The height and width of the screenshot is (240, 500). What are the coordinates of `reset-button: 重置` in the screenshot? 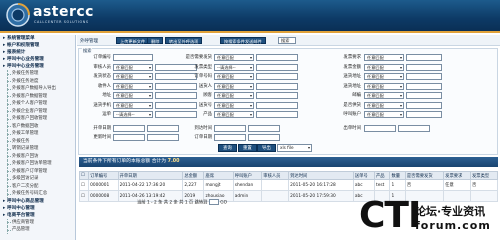 It's located at (247, 148).